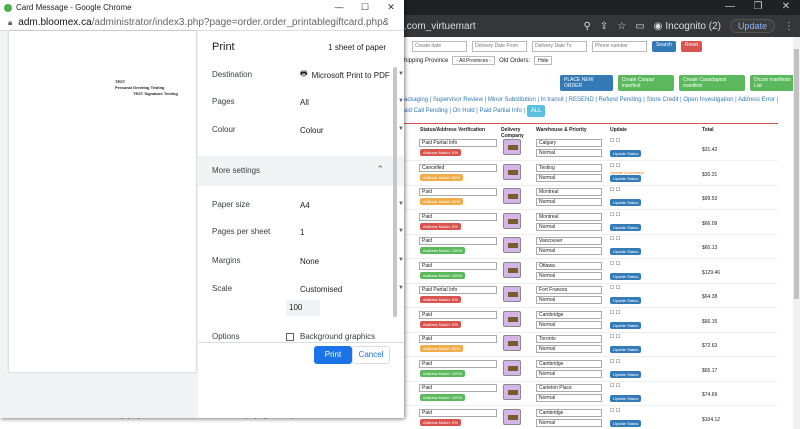 The image size is (800, 429). I want to click on filter-delivery-to: Delivery Date To, so click(559, 46).